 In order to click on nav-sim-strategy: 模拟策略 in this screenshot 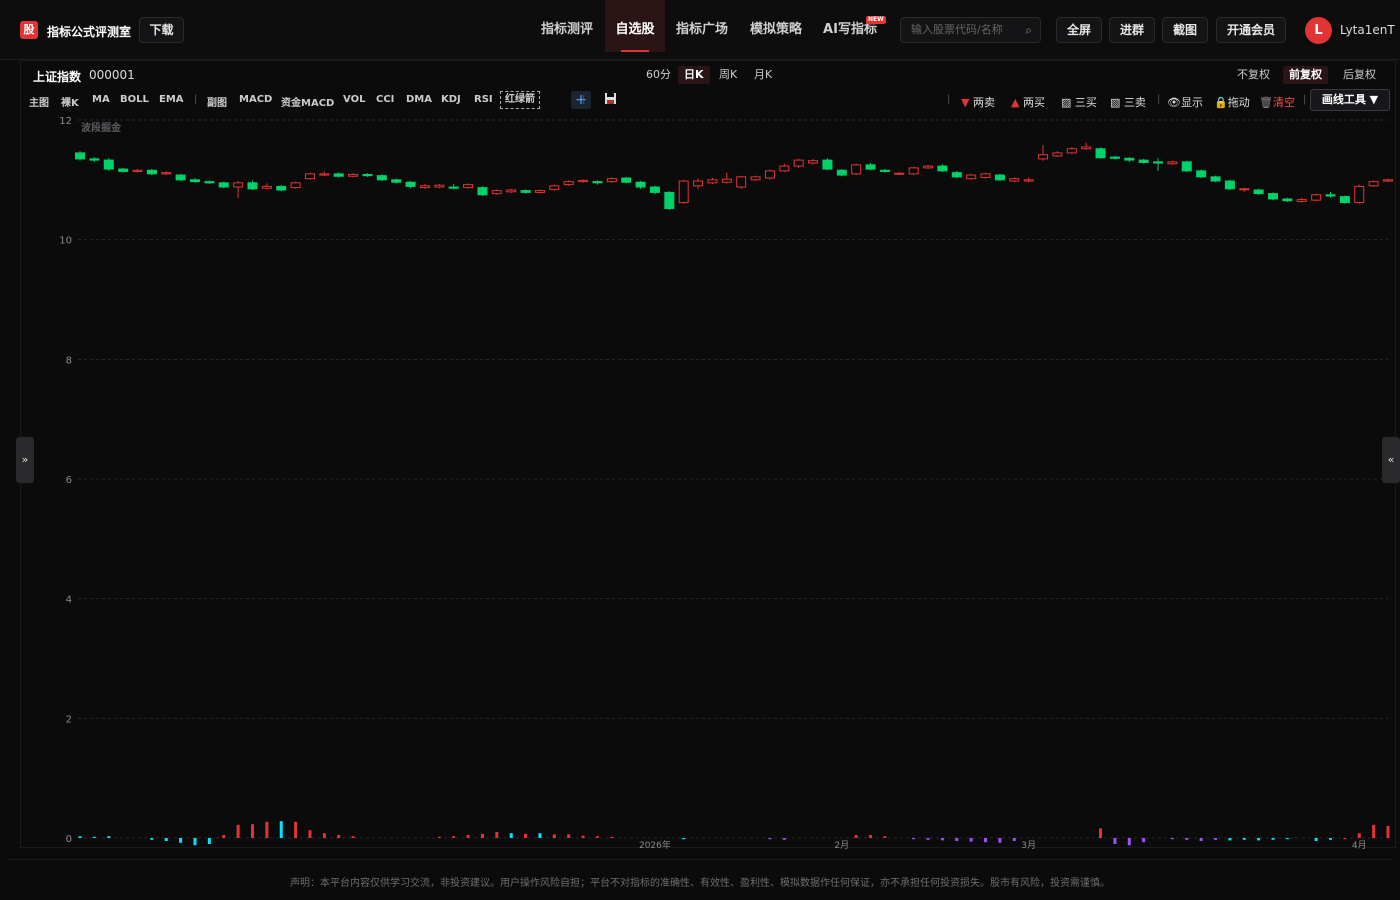, I will do `click(776, 26)`.